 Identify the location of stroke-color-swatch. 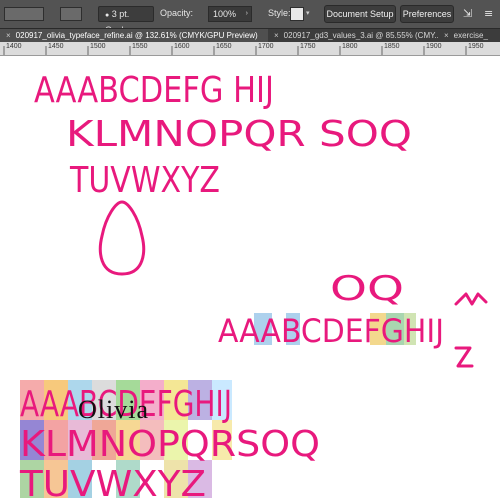
(24, 14).